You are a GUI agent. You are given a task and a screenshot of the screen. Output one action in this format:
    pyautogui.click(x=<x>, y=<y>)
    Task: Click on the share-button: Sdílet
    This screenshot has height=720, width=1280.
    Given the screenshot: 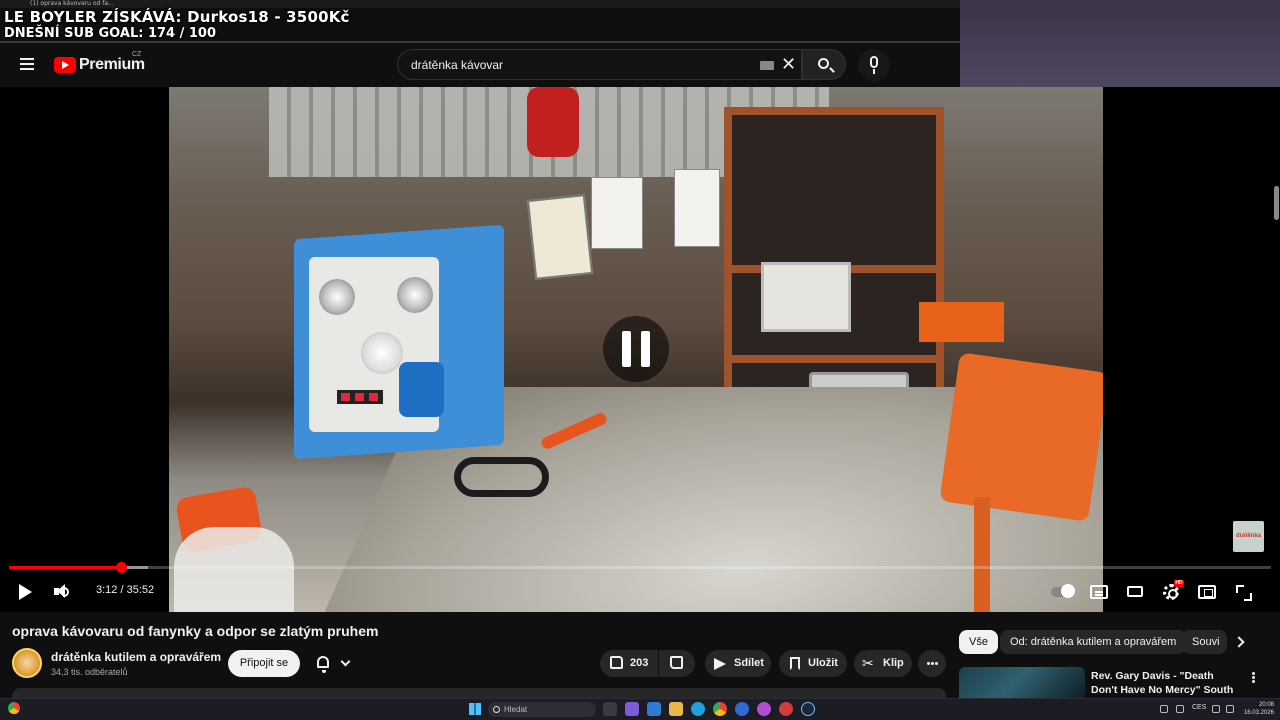 What is the action you would take?
    pyautogui.click(x=738, y=663)
    